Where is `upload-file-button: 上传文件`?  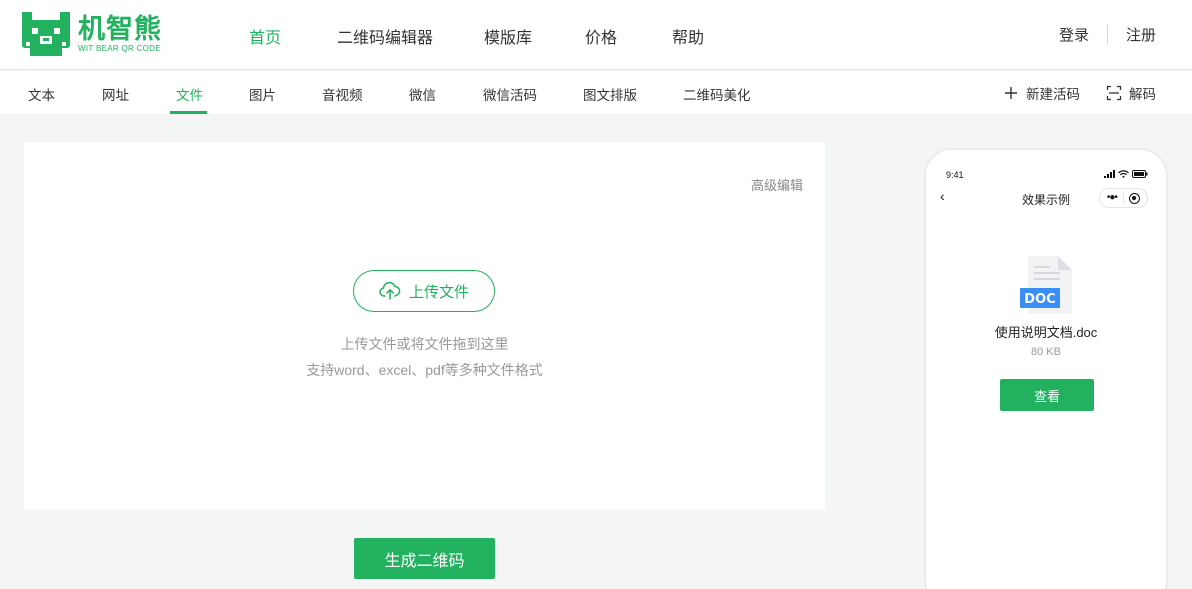 upload-file-button: 上传文件 is located at coordinates (424, 291).